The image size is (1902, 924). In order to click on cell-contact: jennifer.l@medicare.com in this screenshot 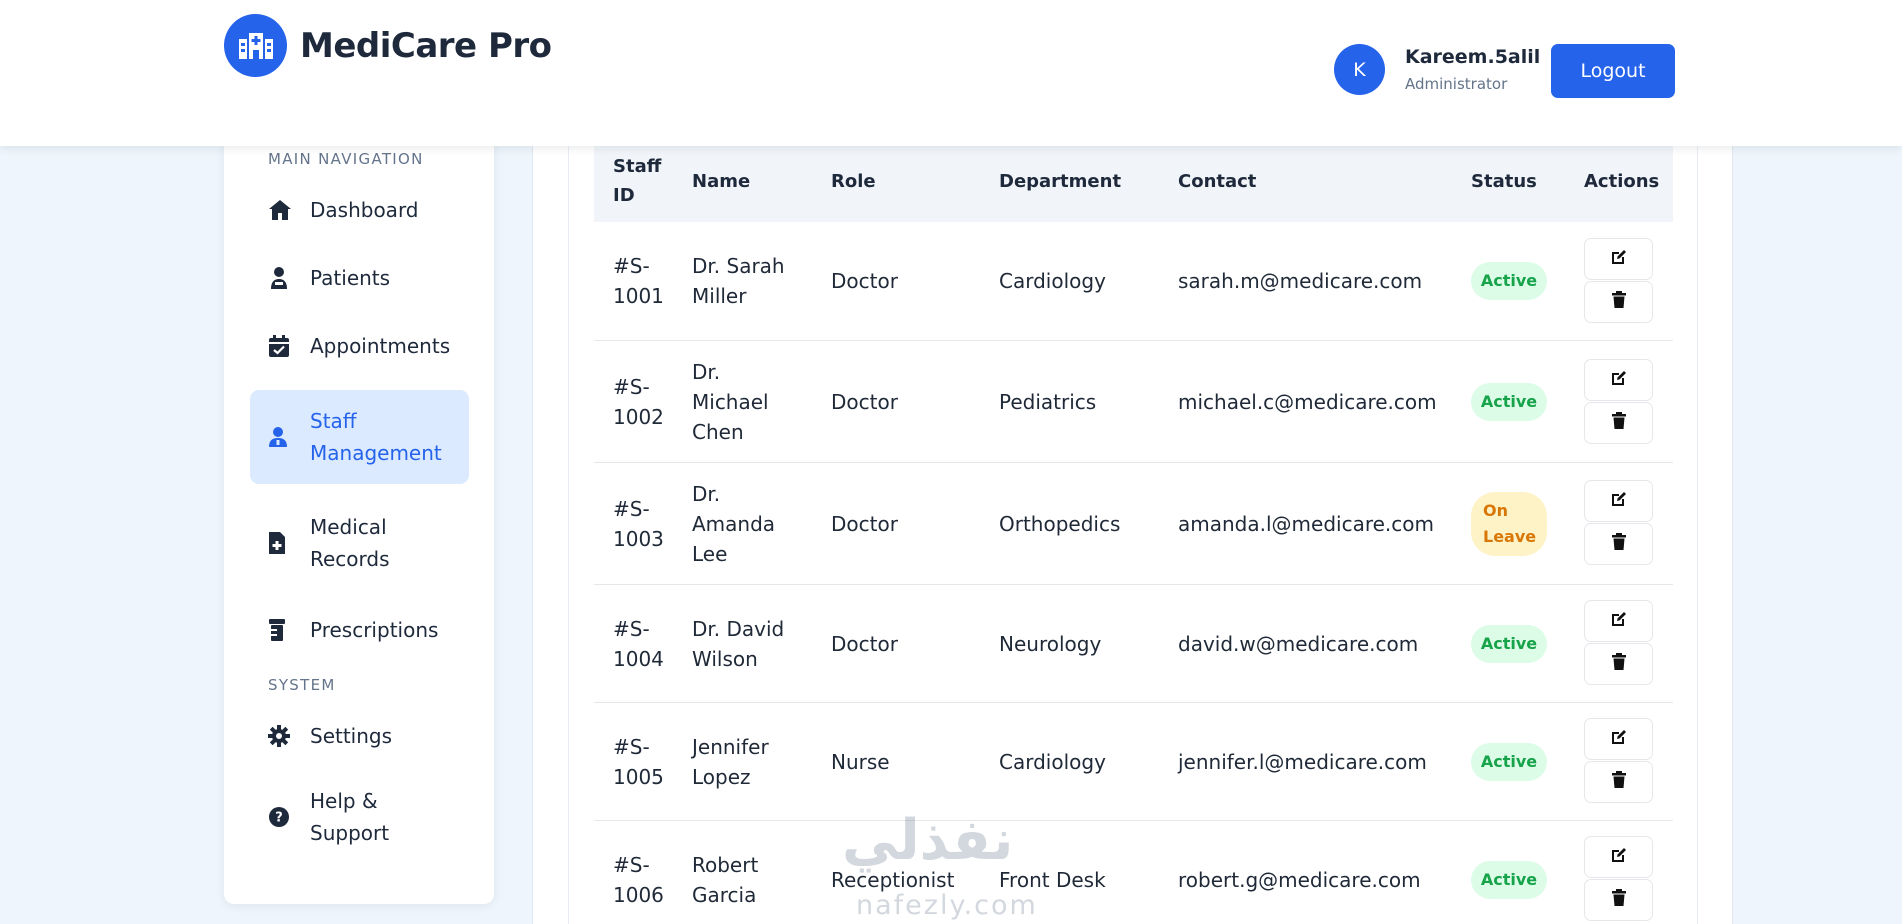, I will do `click(1302, 761)`.